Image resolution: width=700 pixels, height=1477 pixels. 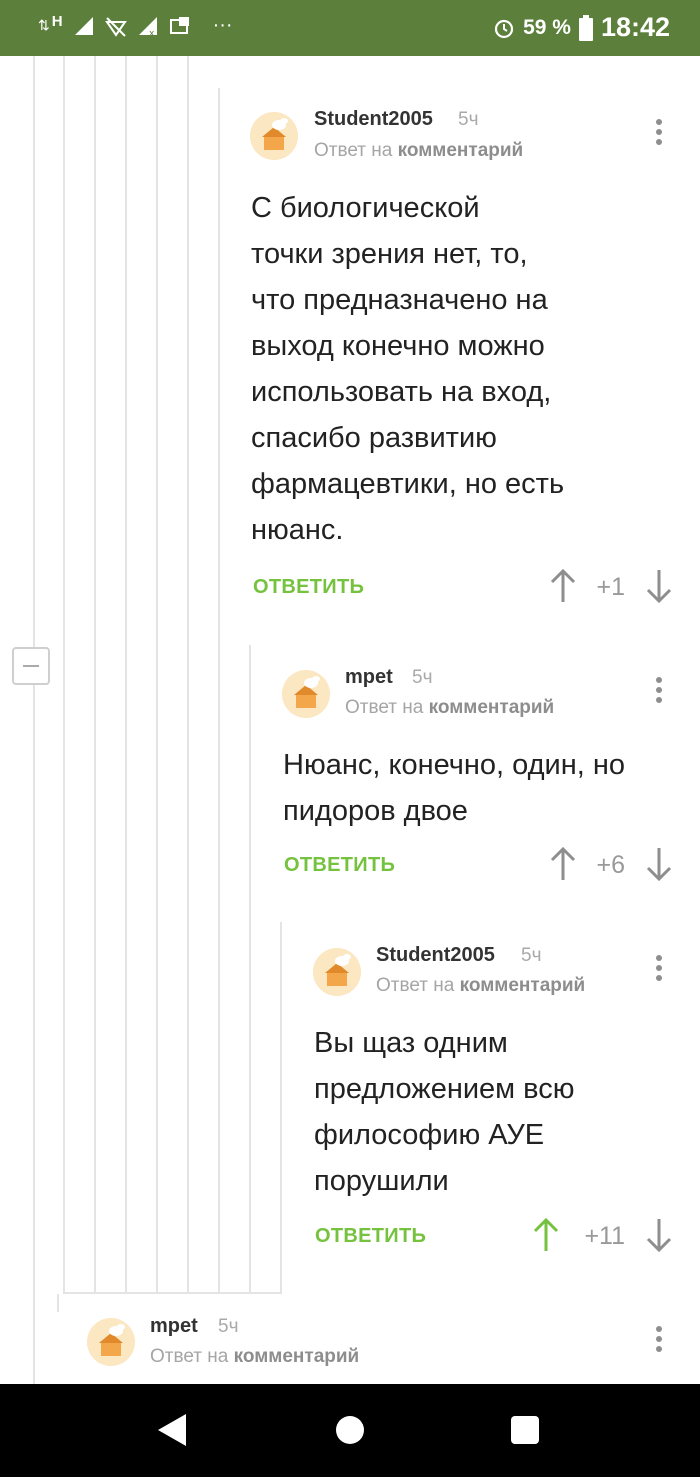 What do you see at coordinates (401, 392) in the screenshot?
I see `comment-line: использовать на вход,` at bounding box center [401, 392].